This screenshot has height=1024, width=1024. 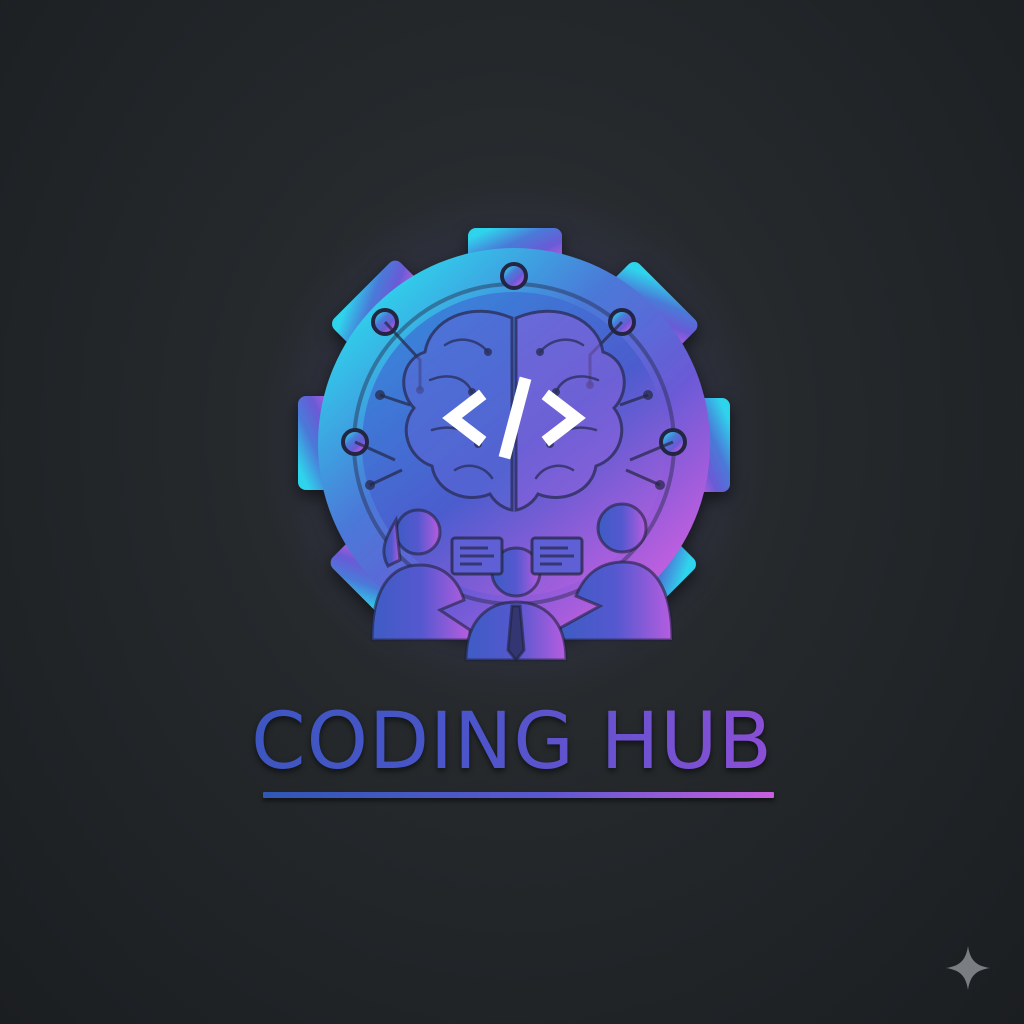 I want to click on sparkle-icon, so click(x=968, y=968).